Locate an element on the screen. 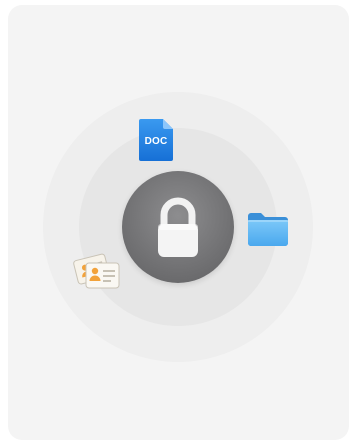 The image size is (349, 443). lock-badge is located at coordinates (178, 227).